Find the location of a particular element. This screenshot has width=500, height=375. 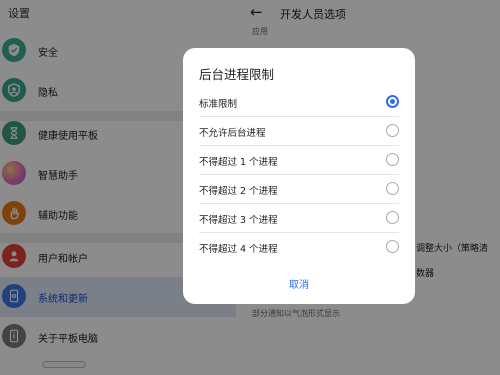

option-max-3: 不得超过 3 个进程 is located at coordinates (299, 218).